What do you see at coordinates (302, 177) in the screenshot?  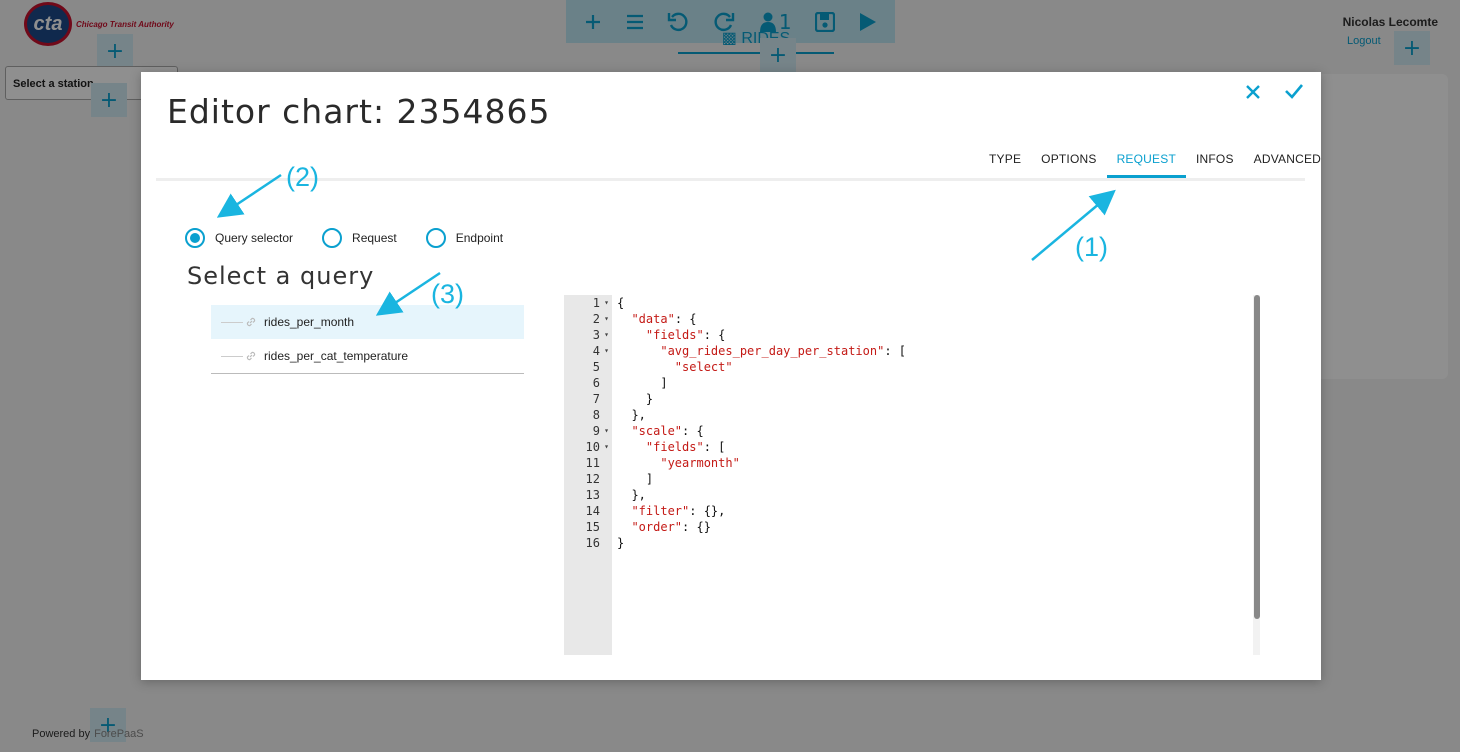 I see `annotation-label-2: (2)` at bounding box center [302, 177].